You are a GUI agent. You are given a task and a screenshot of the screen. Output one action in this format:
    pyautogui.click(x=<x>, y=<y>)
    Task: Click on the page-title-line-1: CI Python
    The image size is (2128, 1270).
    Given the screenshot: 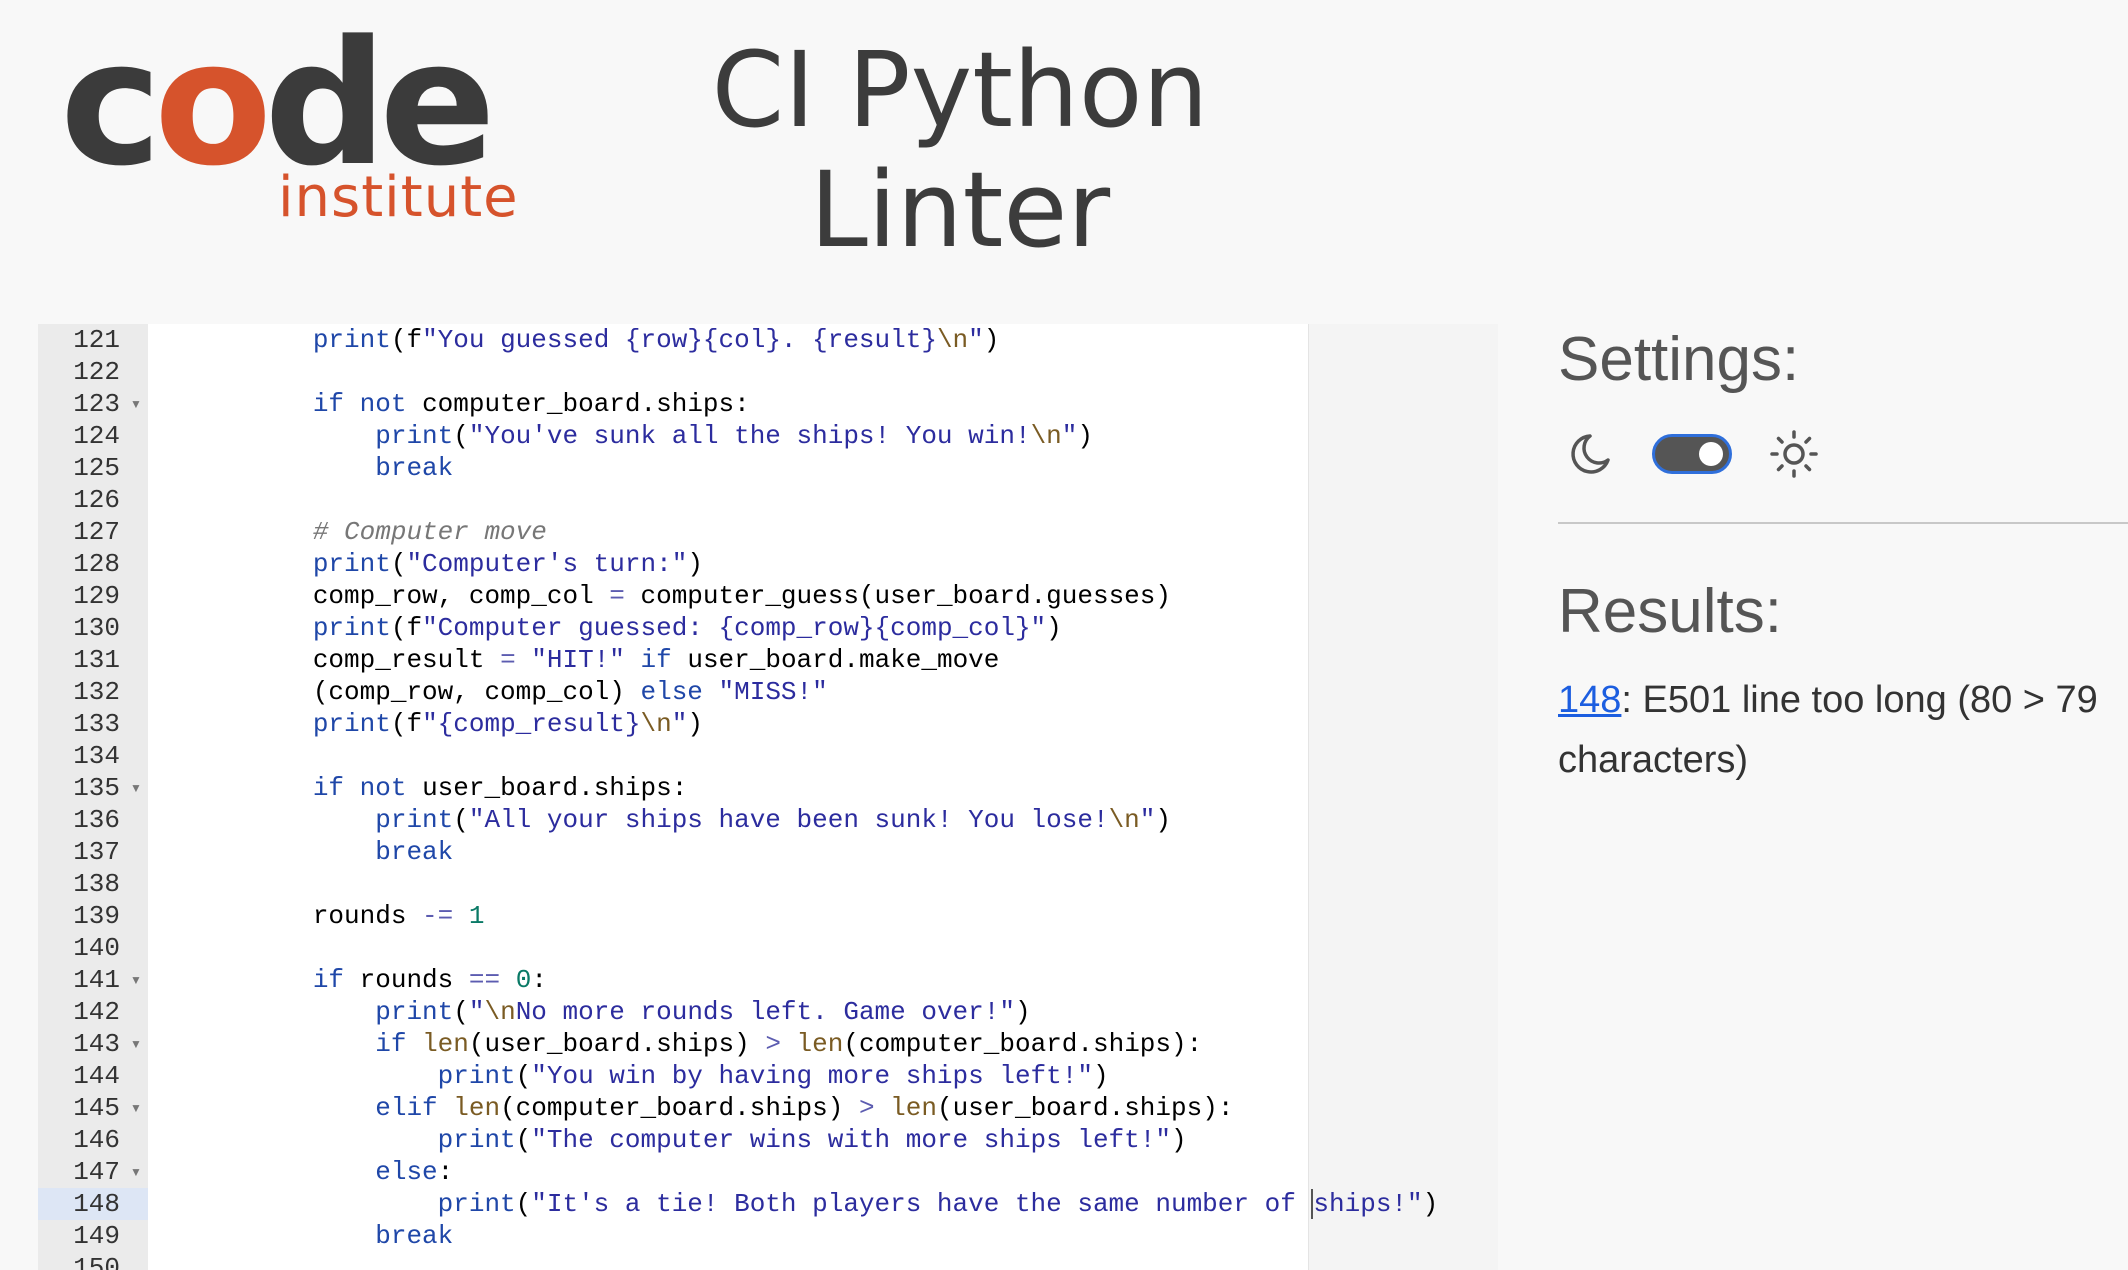 What is the action you would take?
    pyautogui.click(x=960, y=90)
    